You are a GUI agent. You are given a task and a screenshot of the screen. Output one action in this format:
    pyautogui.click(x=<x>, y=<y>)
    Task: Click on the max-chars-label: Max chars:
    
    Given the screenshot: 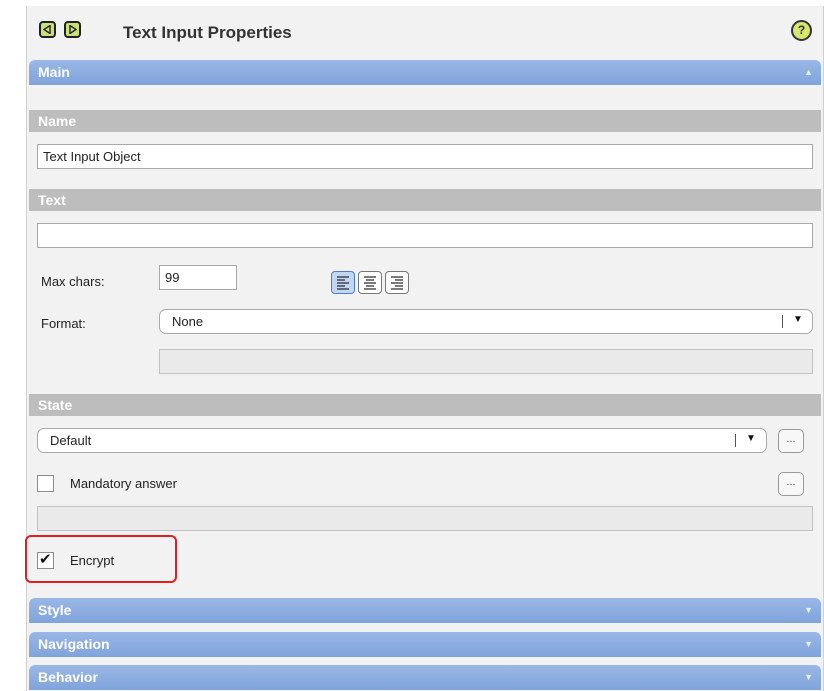 What is the action you would take?
    pyautogui.click(x=73, y=281)
    